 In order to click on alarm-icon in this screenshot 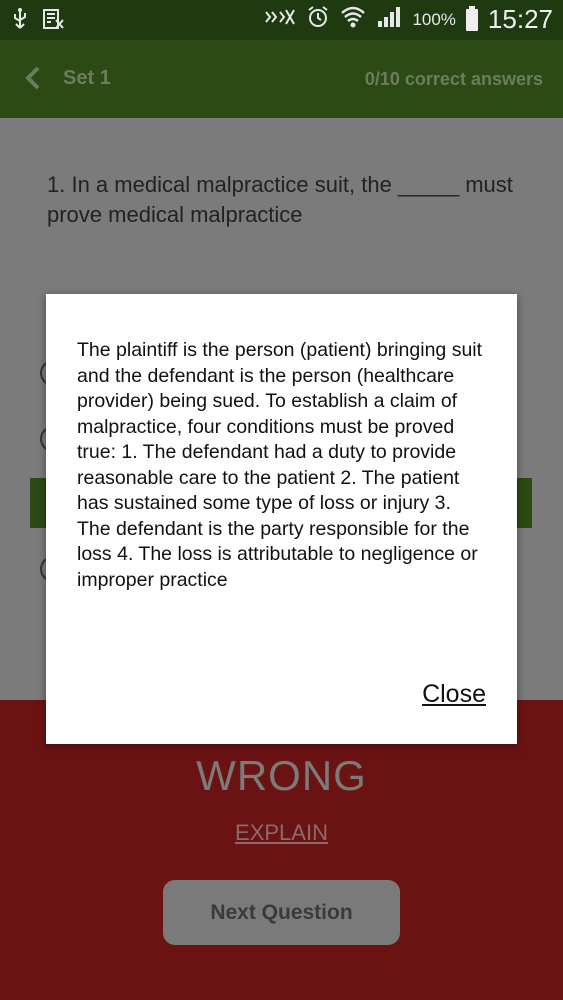, I will do `click(318, 19)`.